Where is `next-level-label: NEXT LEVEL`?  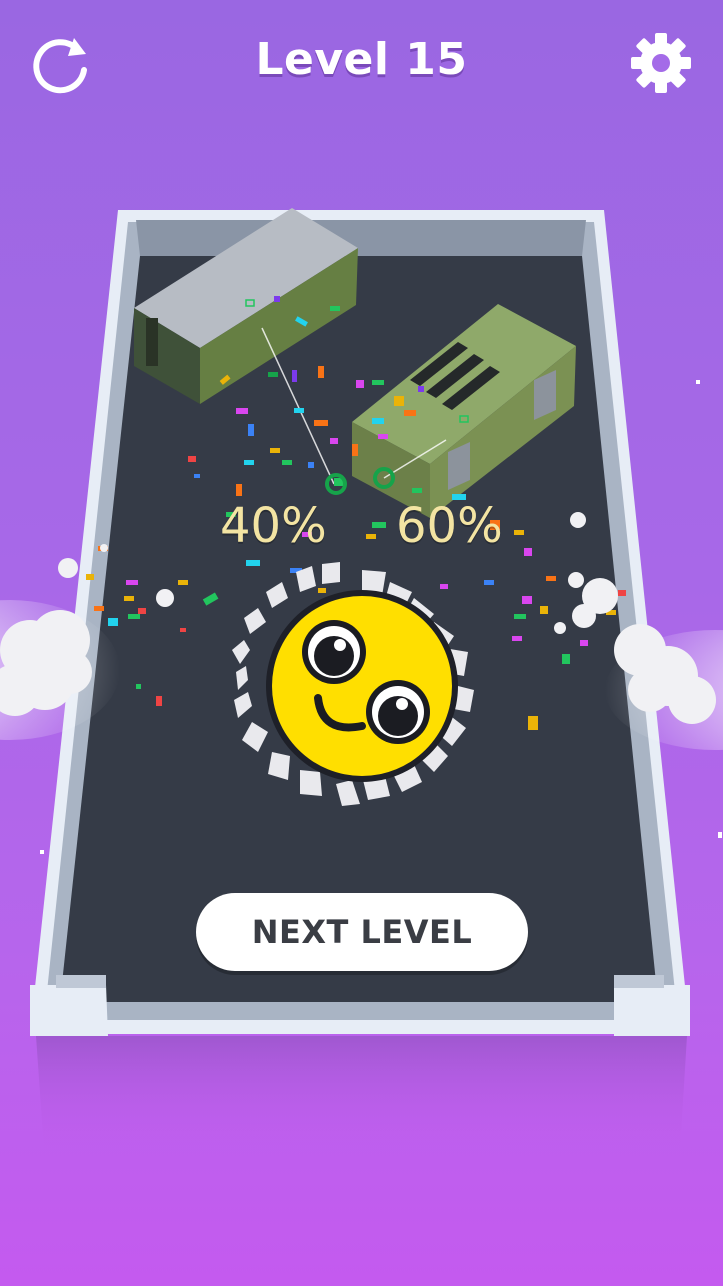
next-level-label: NEXT LEVEL is located at coordinates (362, 932).